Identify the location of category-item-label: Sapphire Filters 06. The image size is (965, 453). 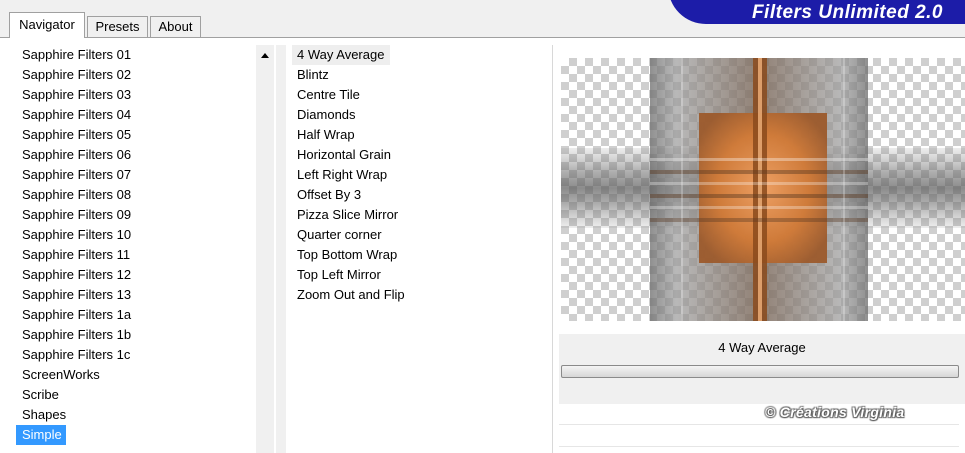
(77, 154).